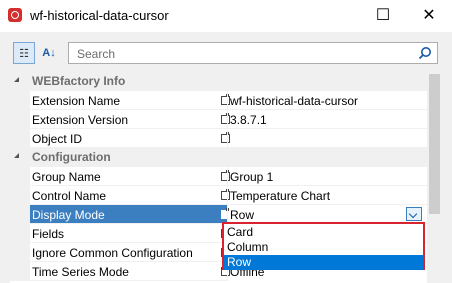  Describe the element at coordinates (112, 253) in the screenshot. I see `property-name: Ignore Common Configuration` at that location.